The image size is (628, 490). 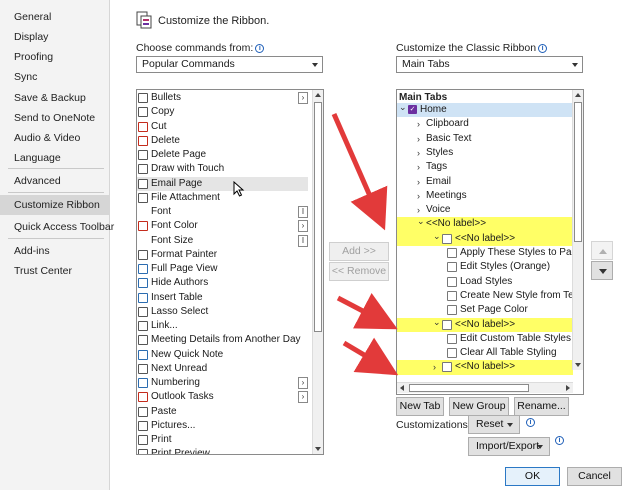 What do you see at coordinates (509, 446) in the screenshot?
I see `import-export-button: Import/Export` at bounding box center [509, 446].